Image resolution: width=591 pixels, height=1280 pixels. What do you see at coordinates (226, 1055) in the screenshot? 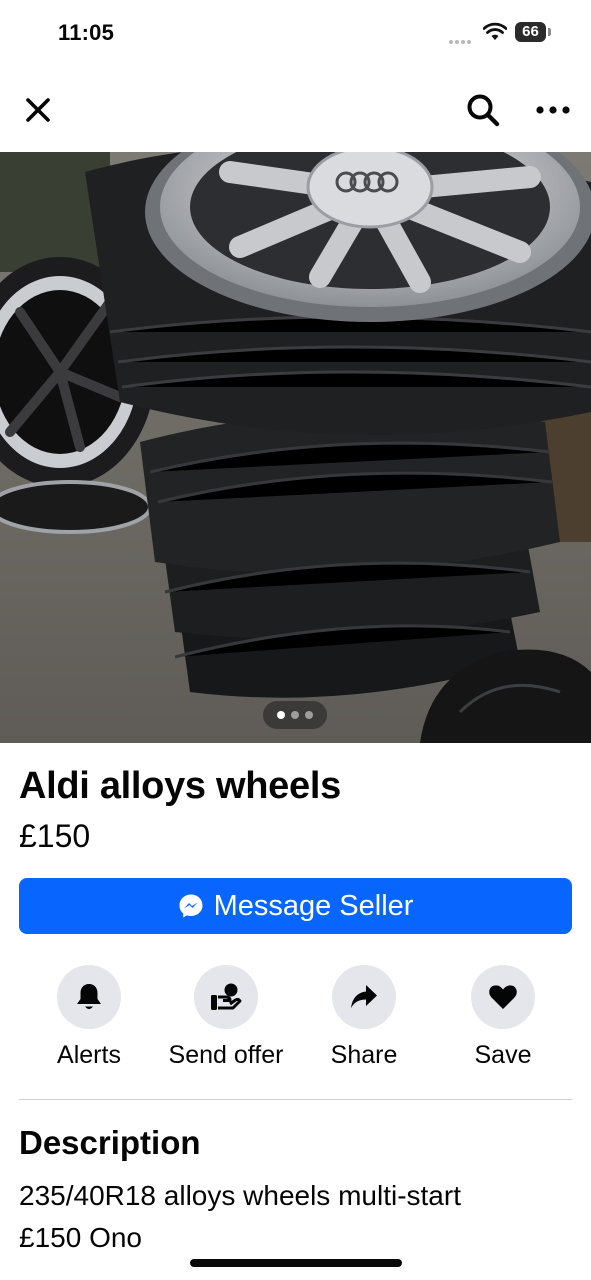
I see `send-offer-label: Send offer` at bounding box center [226, 1055].